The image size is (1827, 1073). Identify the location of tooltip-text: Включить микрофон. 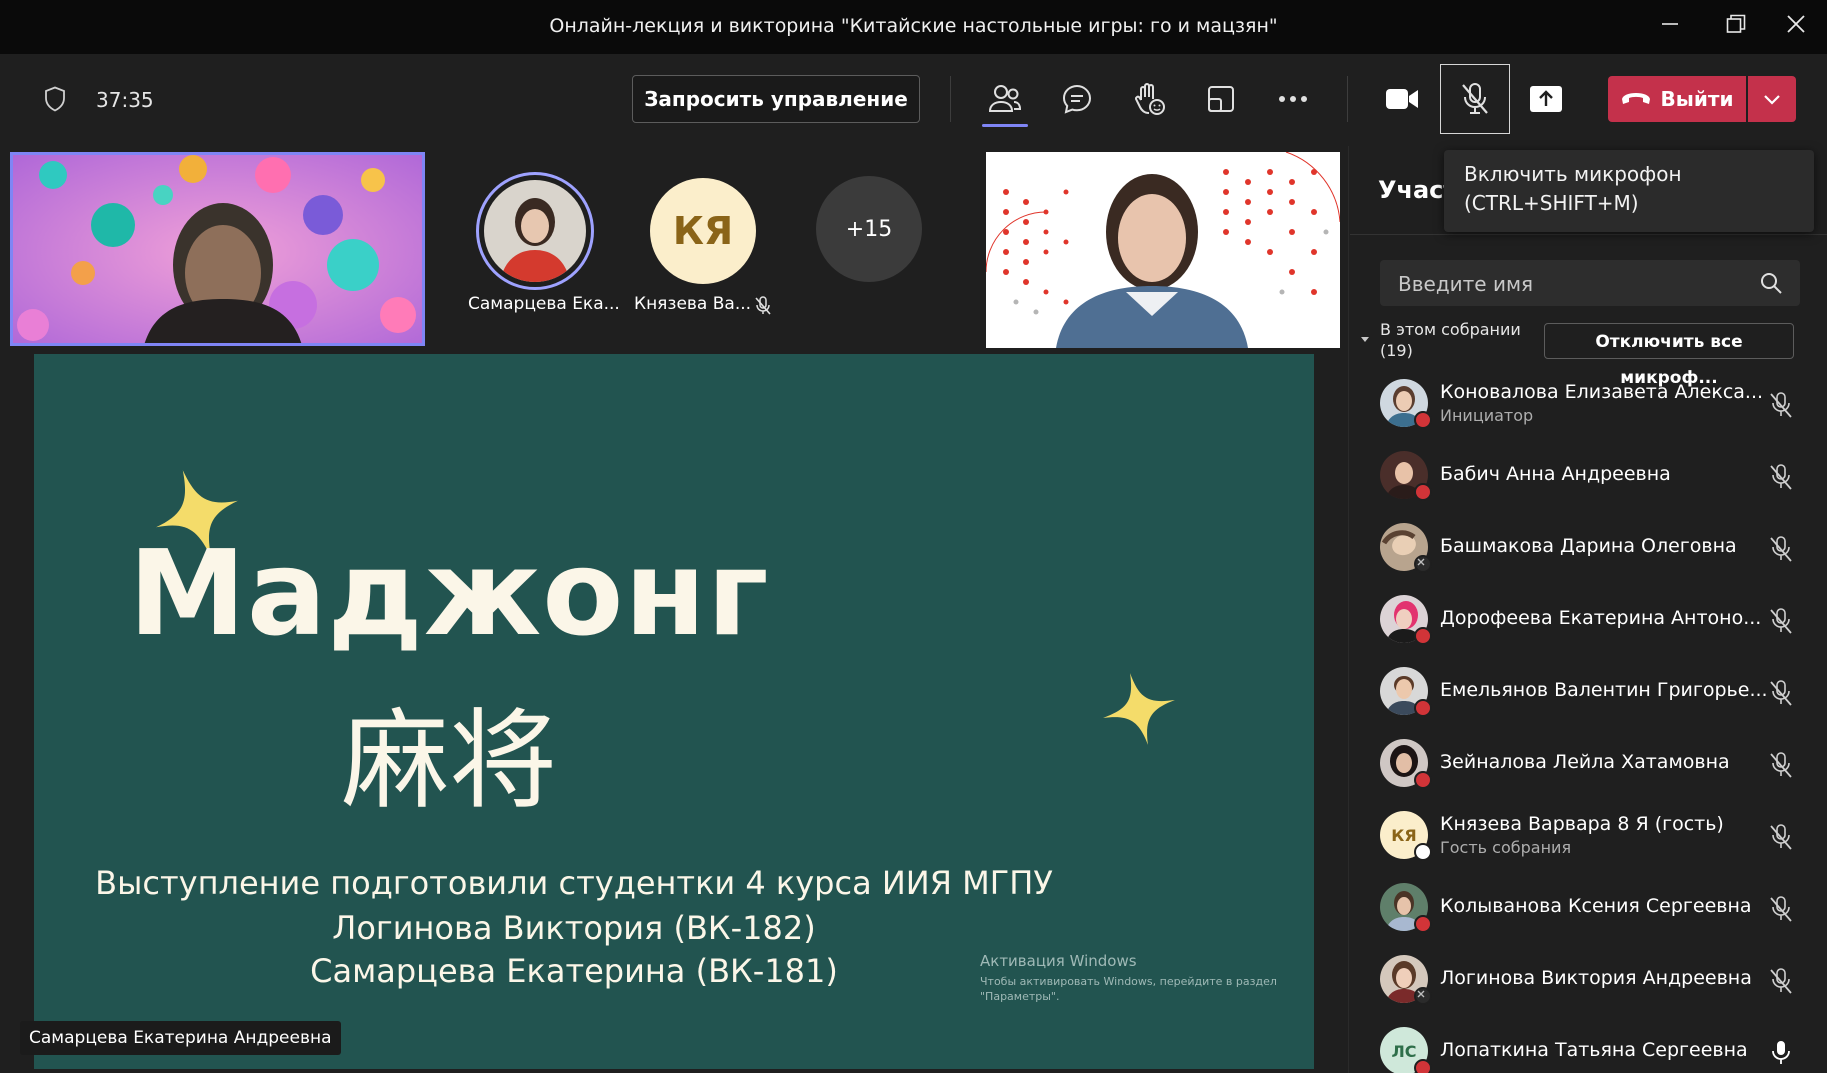
(1573, 174).